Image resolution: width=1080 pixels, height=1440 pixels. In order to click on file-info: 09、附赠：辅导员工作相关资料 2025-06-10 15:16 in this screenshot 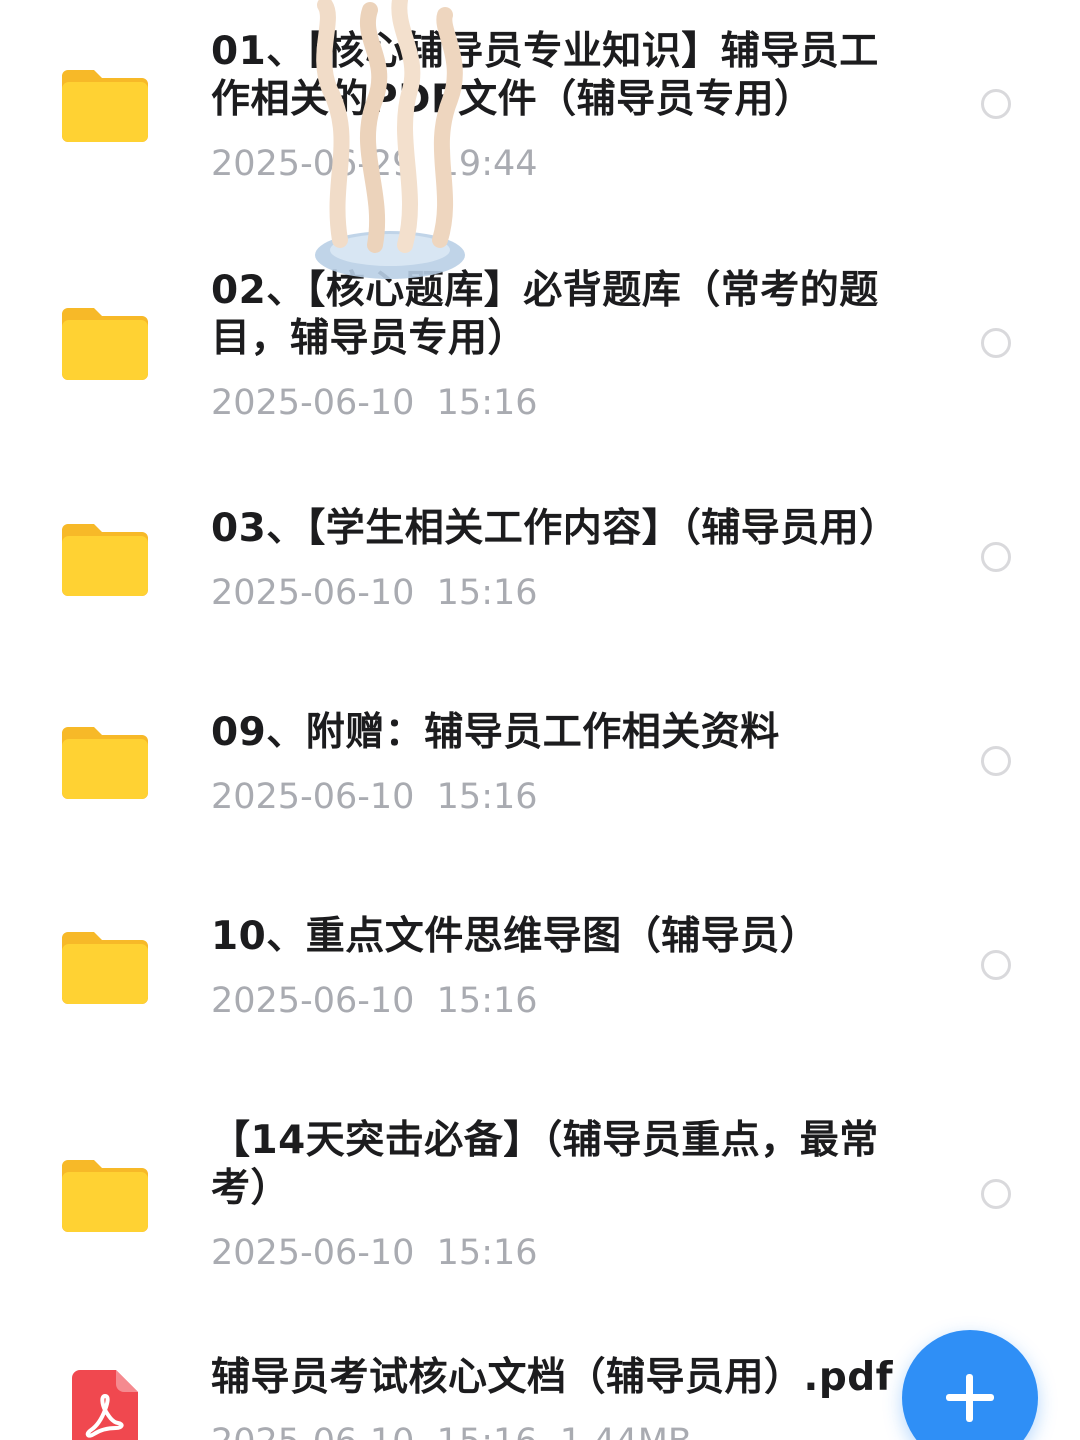, I will do `click(556, 764)`.